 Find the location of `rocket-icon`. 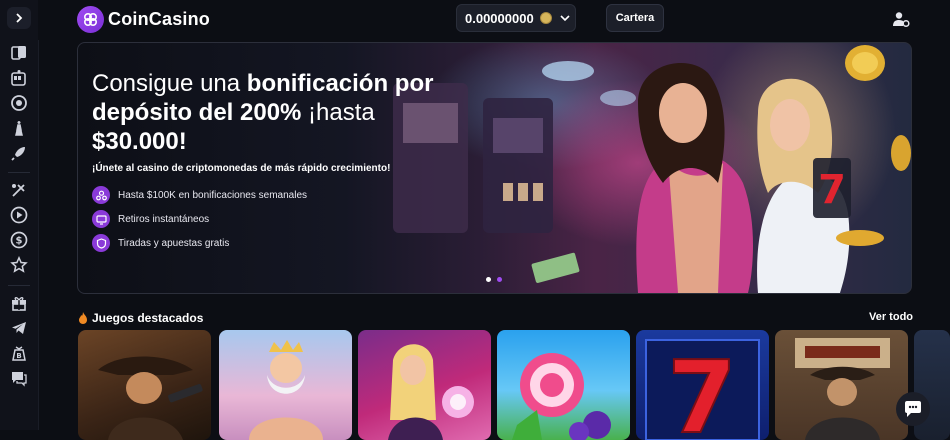

rocket-icon is located at coordinates (18, 154).